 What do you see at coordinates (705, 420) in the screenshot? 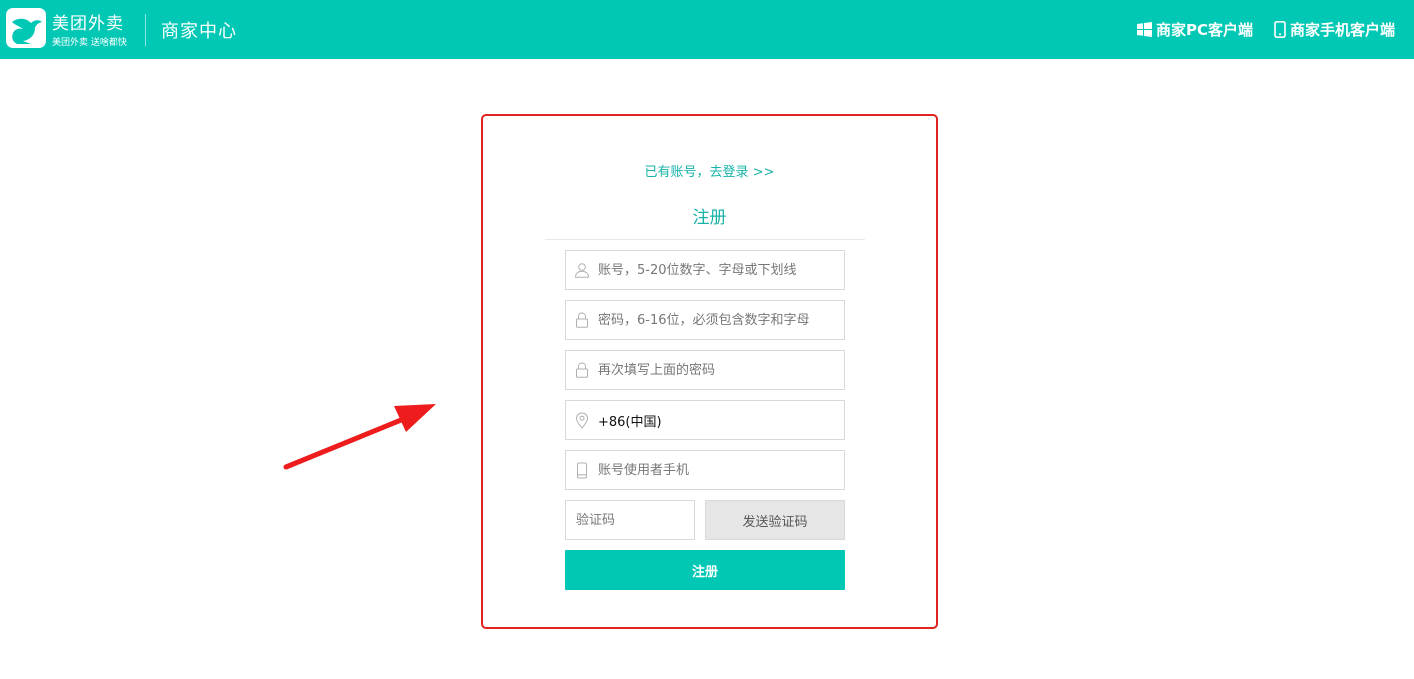
I see `region-select: +86(中国)` at bounding box center [705, 420].